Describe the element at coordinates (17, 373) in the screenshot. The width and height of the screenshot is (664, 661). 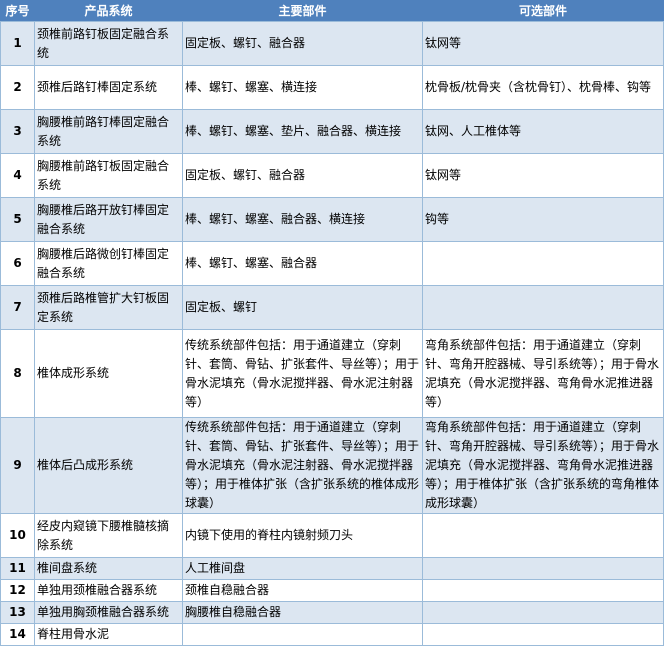
I see `row-number: 8` at that location.